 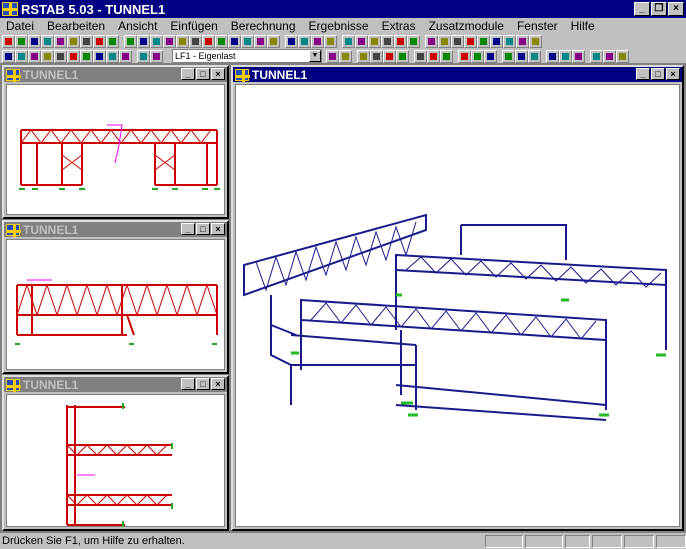 I want to click on menu-einfgen: Einfügen, so click(x=194, y=26).